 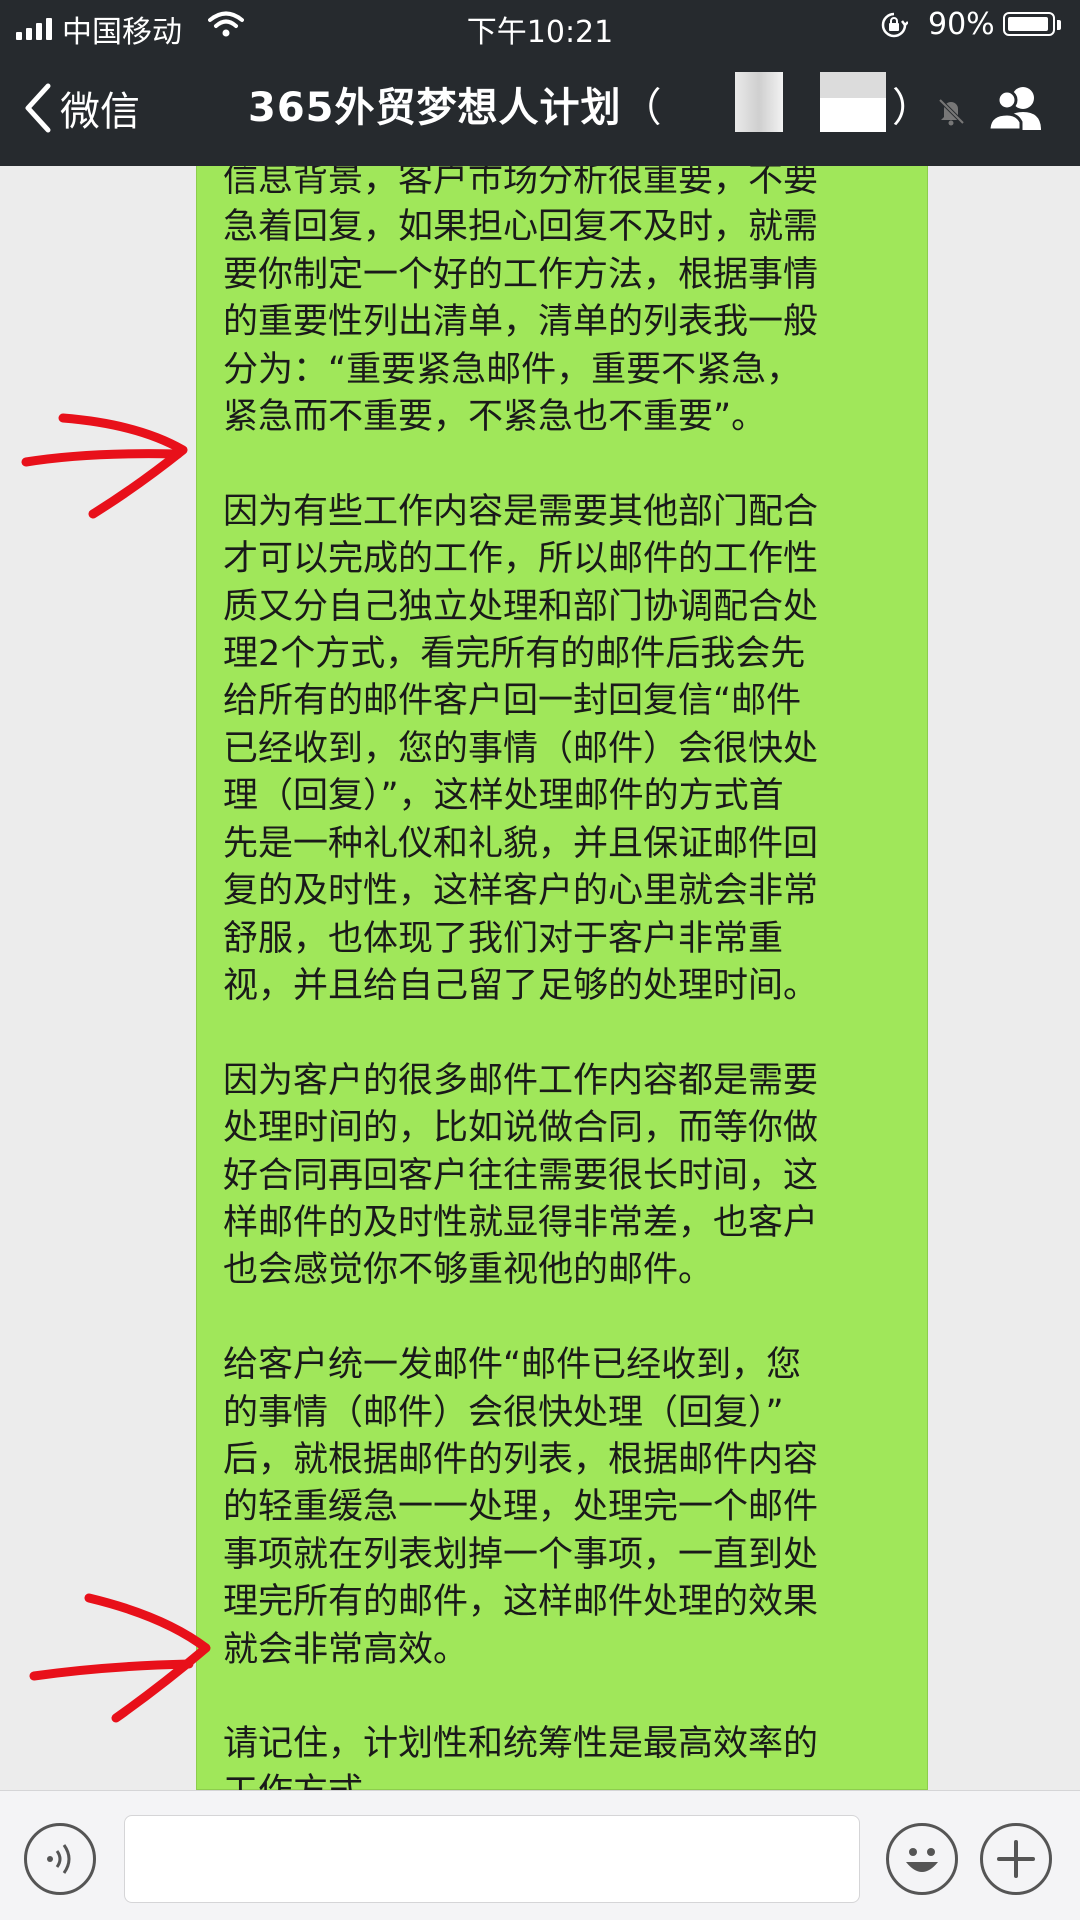 I want to click on emoji-button, so click(x=922, y=1859).